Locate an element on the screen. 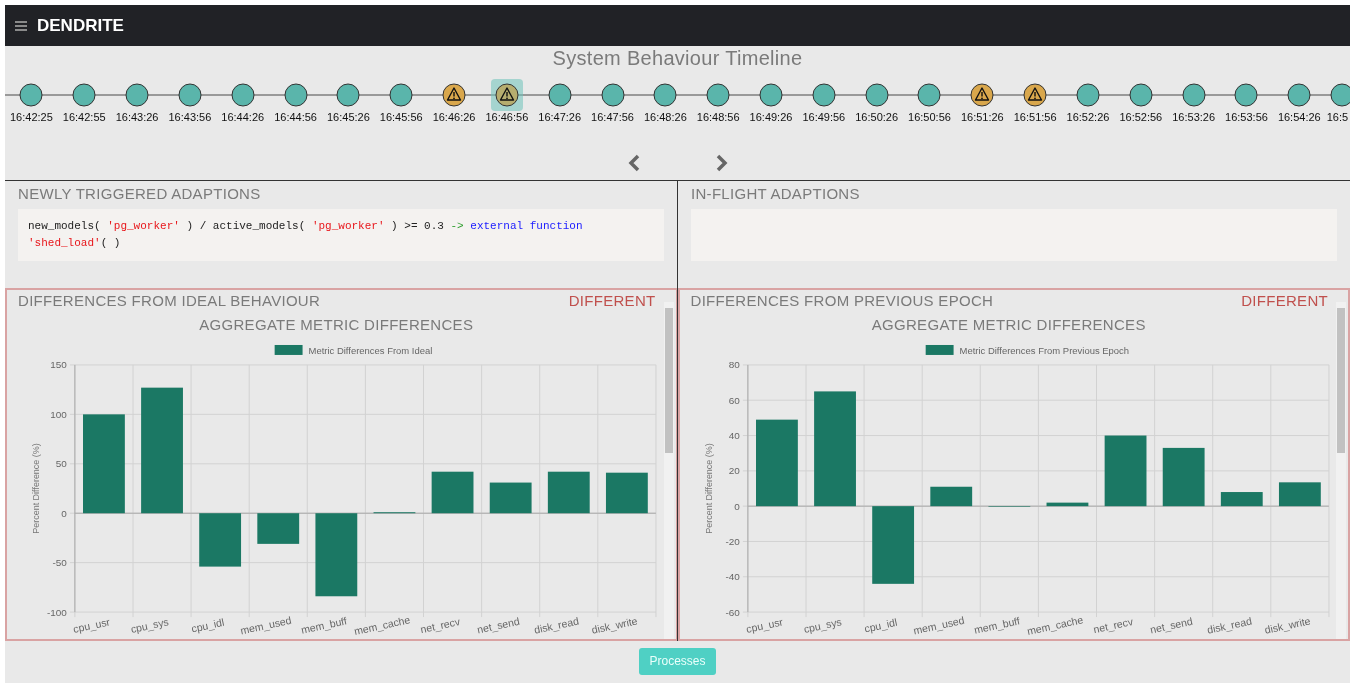 The width and height of the screenshot is (1355, 683). axis-tick-label: 100 is located at coordinates (59, 414).